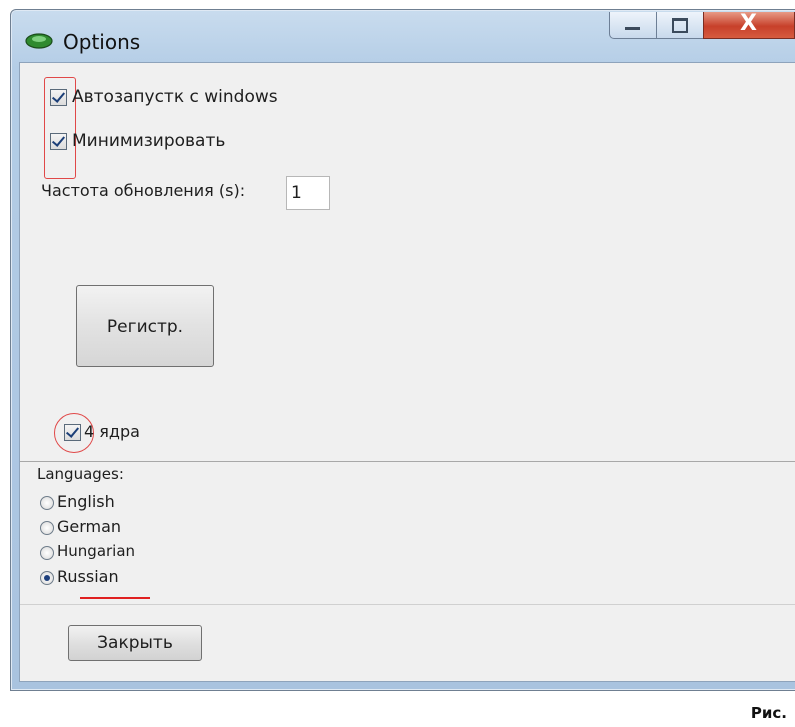 The image size is (795, 727). I want to click on minimize-button, so click(633, 25).